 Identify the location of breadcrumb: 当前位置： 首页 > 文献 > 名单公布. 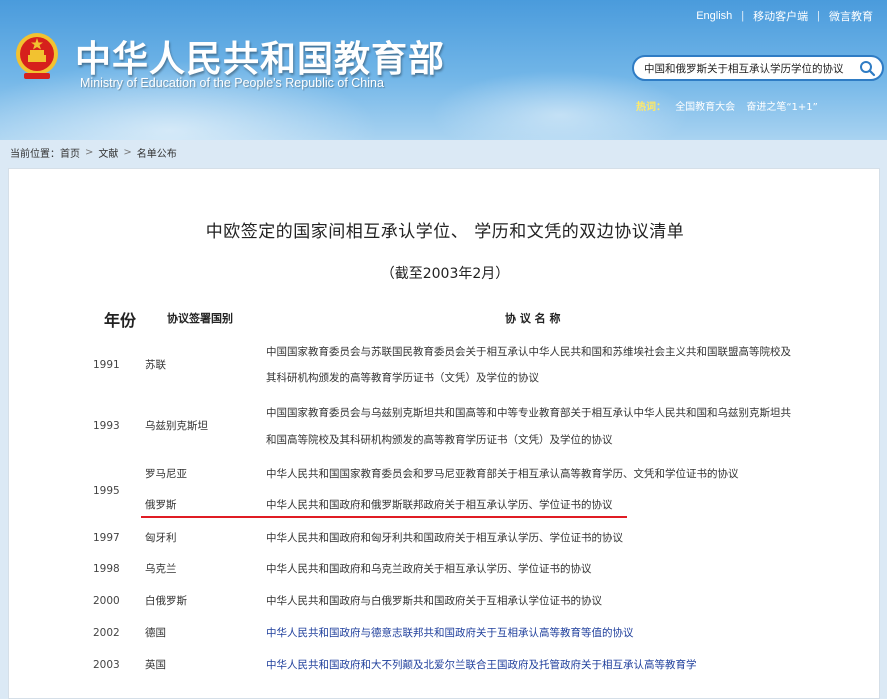
(93, 152).